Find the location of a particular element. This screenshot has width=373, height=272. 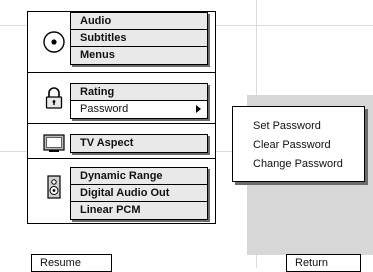

menu-item-menus: Menus is located at coordinates (139, 55).